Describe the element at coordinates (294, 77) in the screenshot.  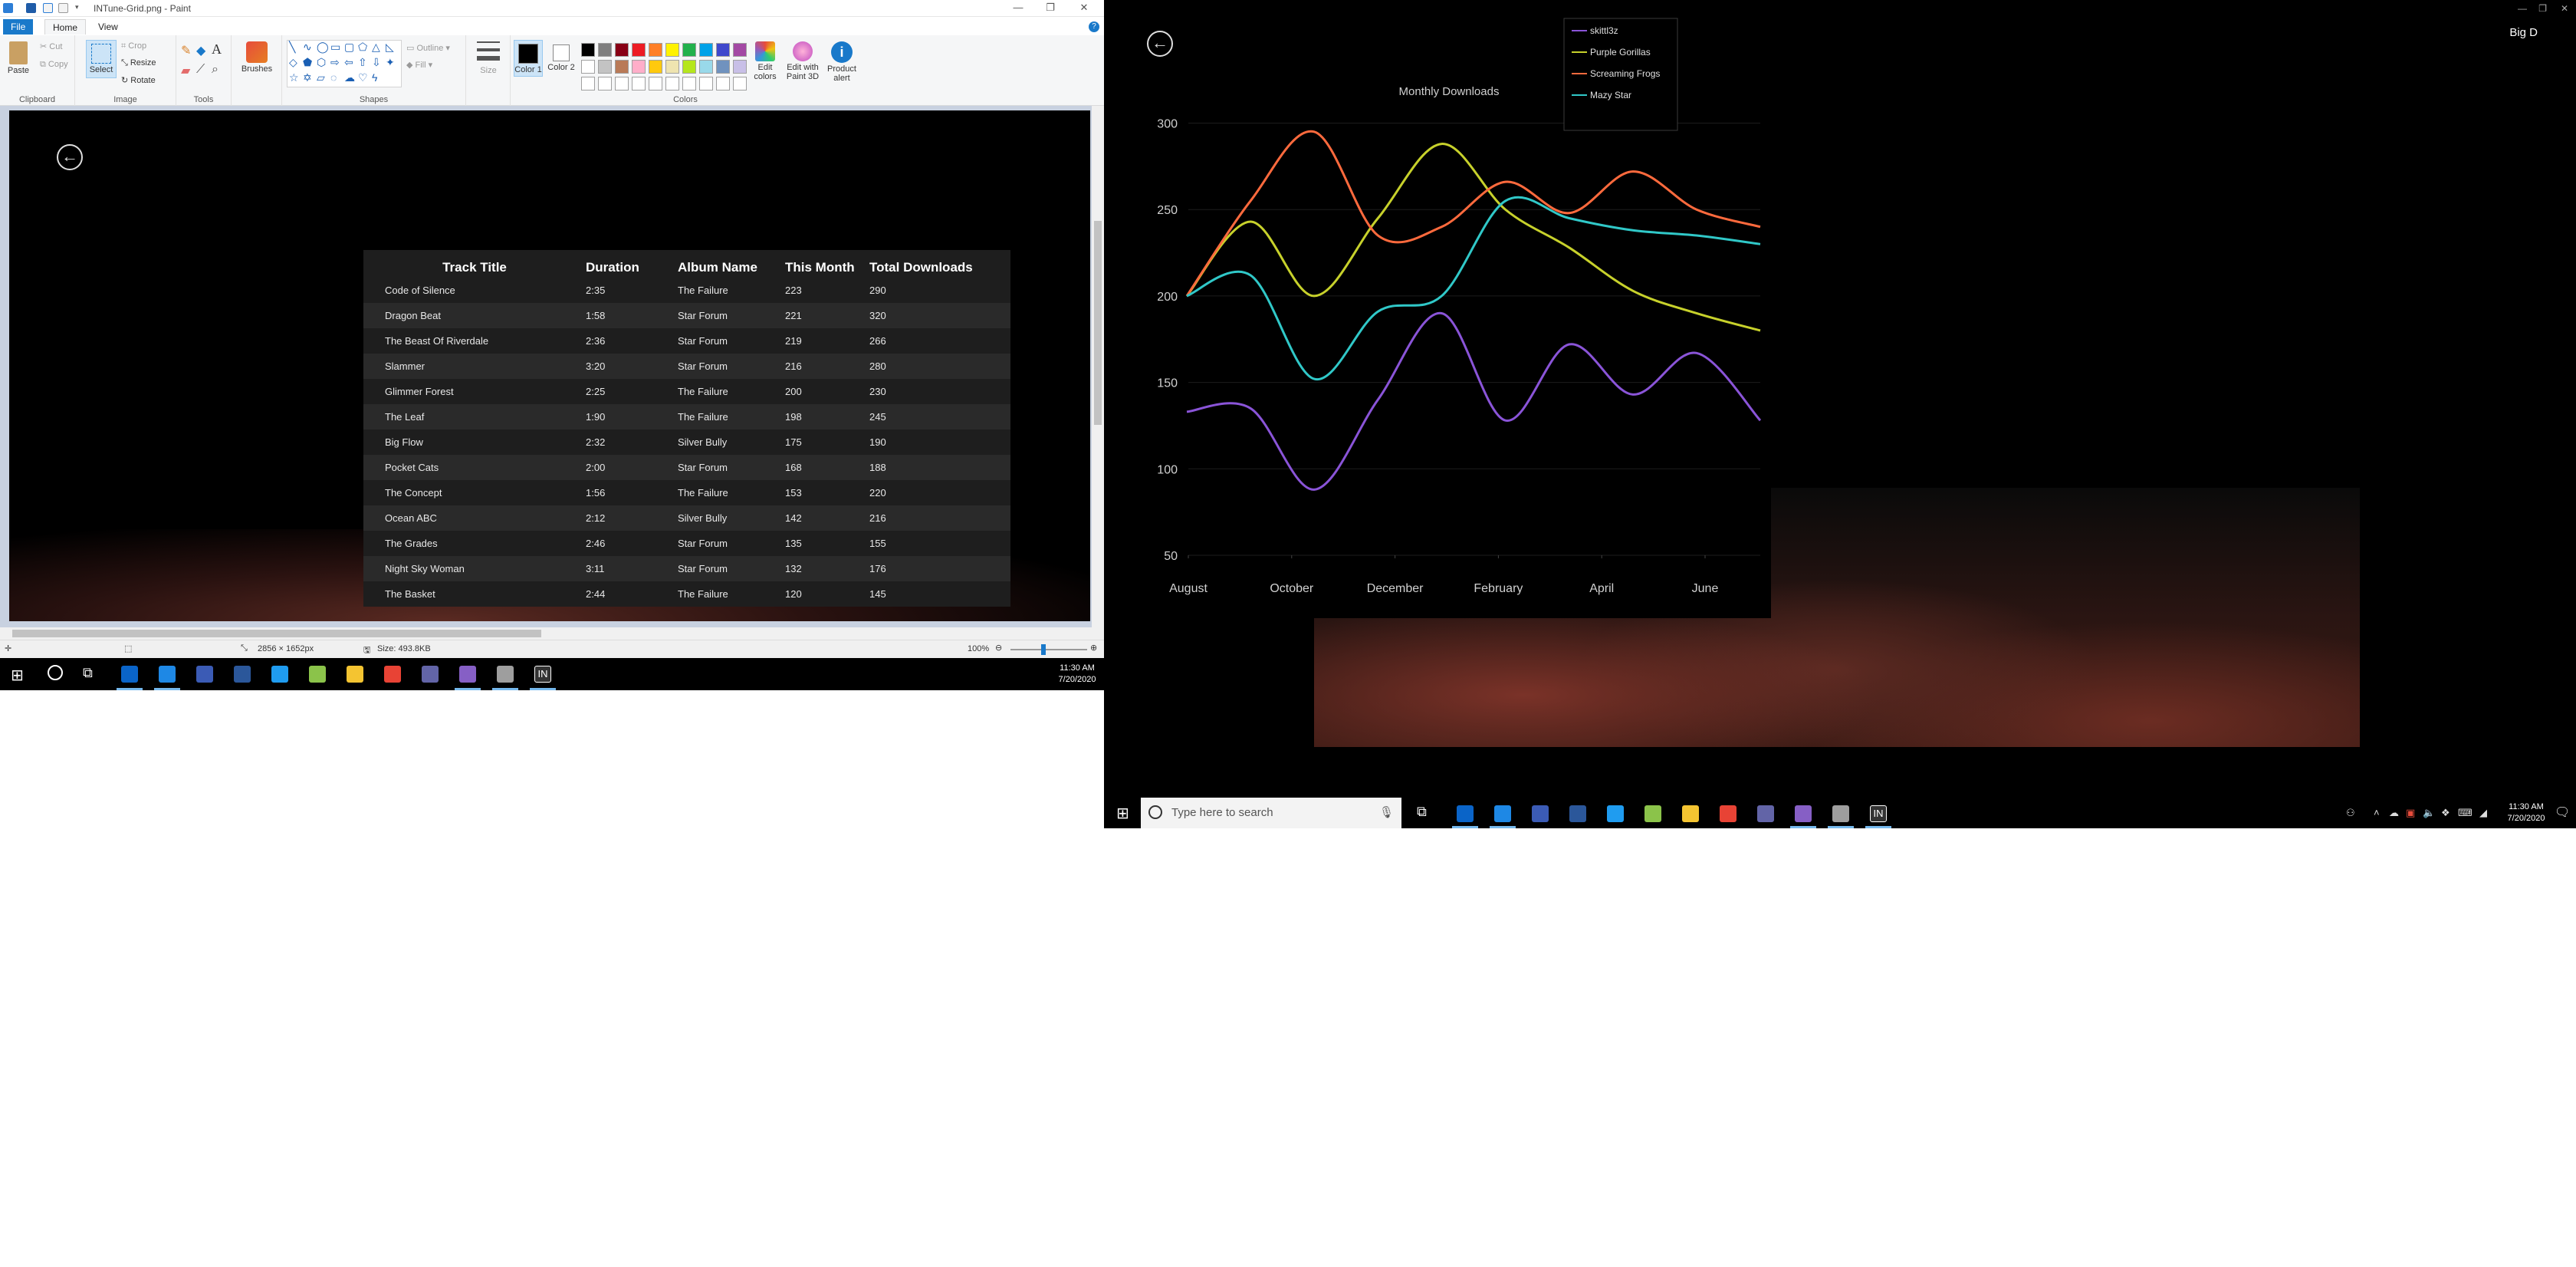
I see `five-point-star-shape-icon: ☆` at that location.